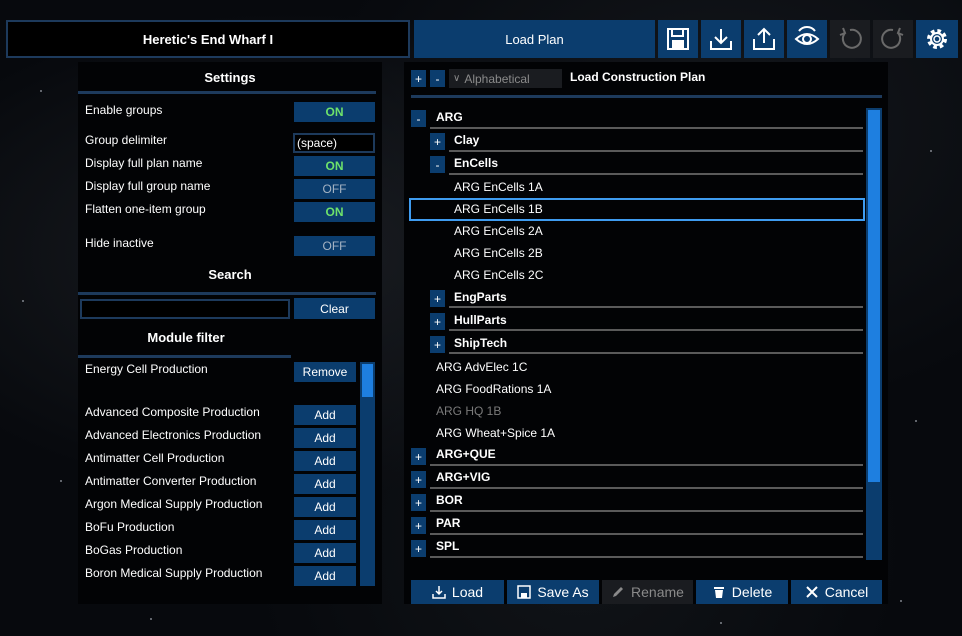 The height and width of the screenshot is (636, 962). What do you see at coordinates (893, 39) in the screenshot?
I see `redo-button` at bounding box center [893, 39].